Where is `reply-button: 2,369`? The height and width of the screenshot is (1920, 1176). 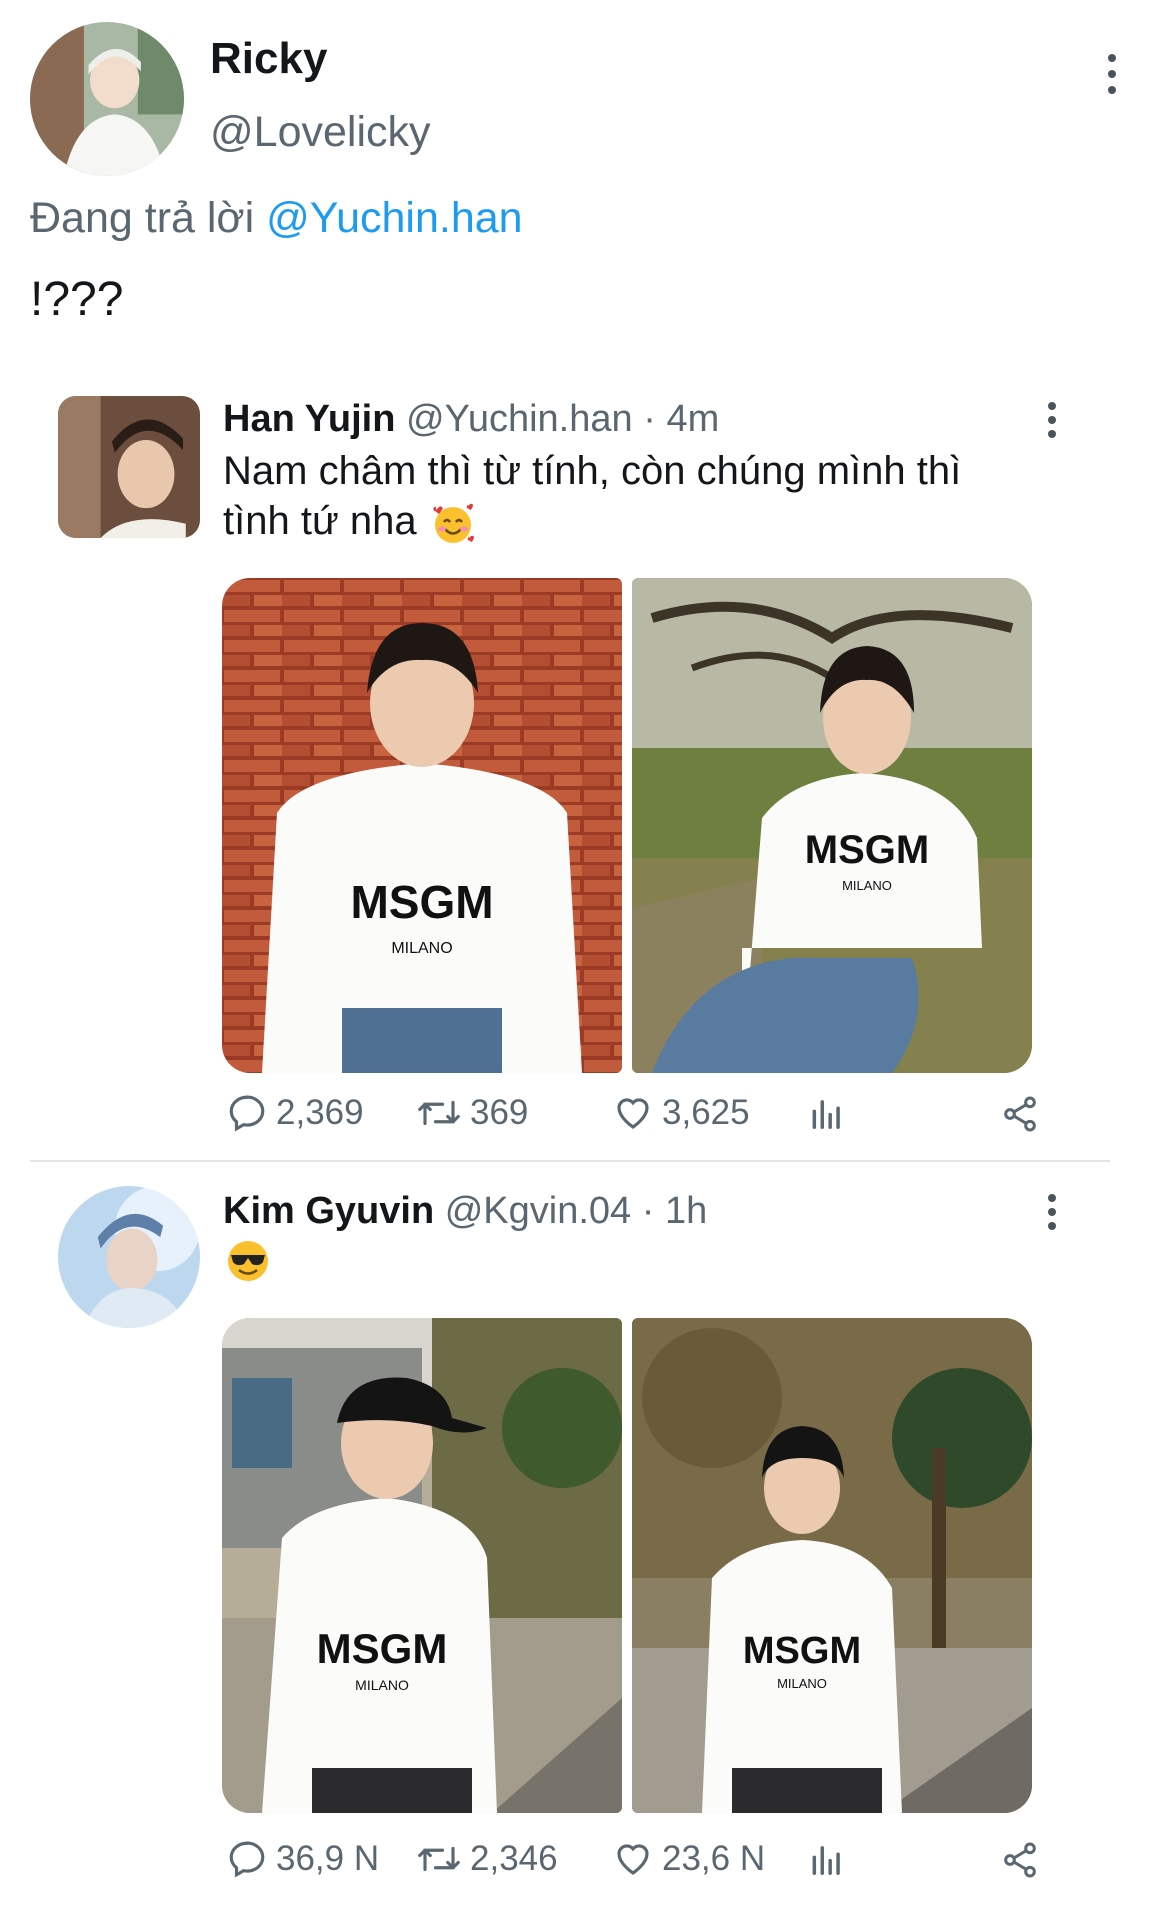
reply-button: 2,369 is located at coordinates (295, 1113).